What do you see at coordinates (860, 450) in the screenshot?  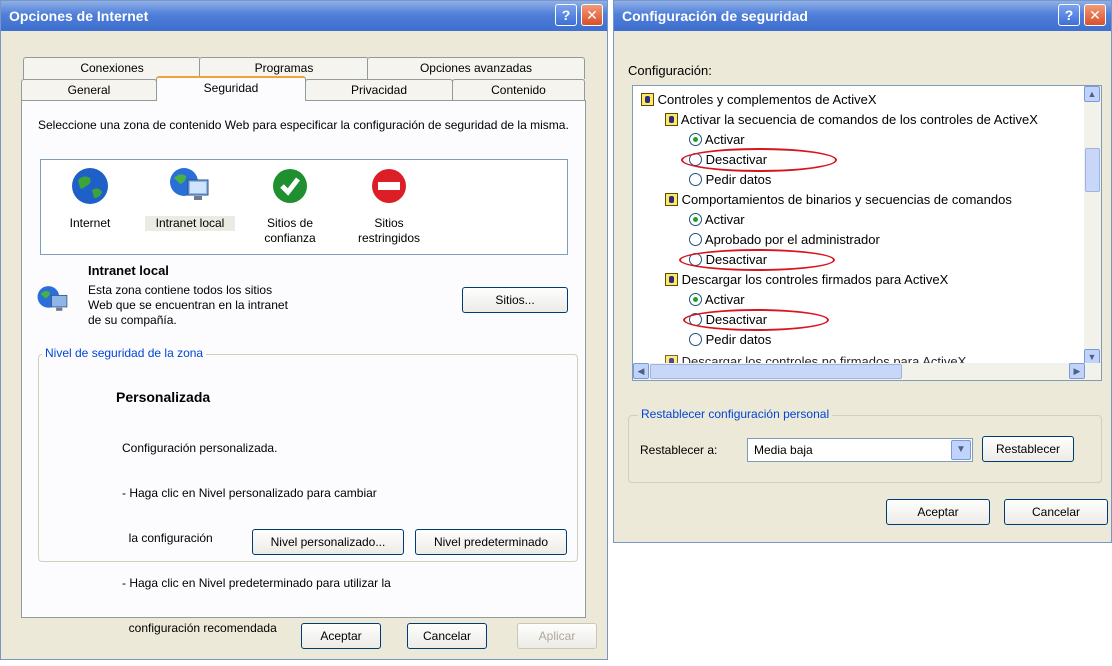 I see `reset-select: Media baja ▼` at bounding box center [860, 450].